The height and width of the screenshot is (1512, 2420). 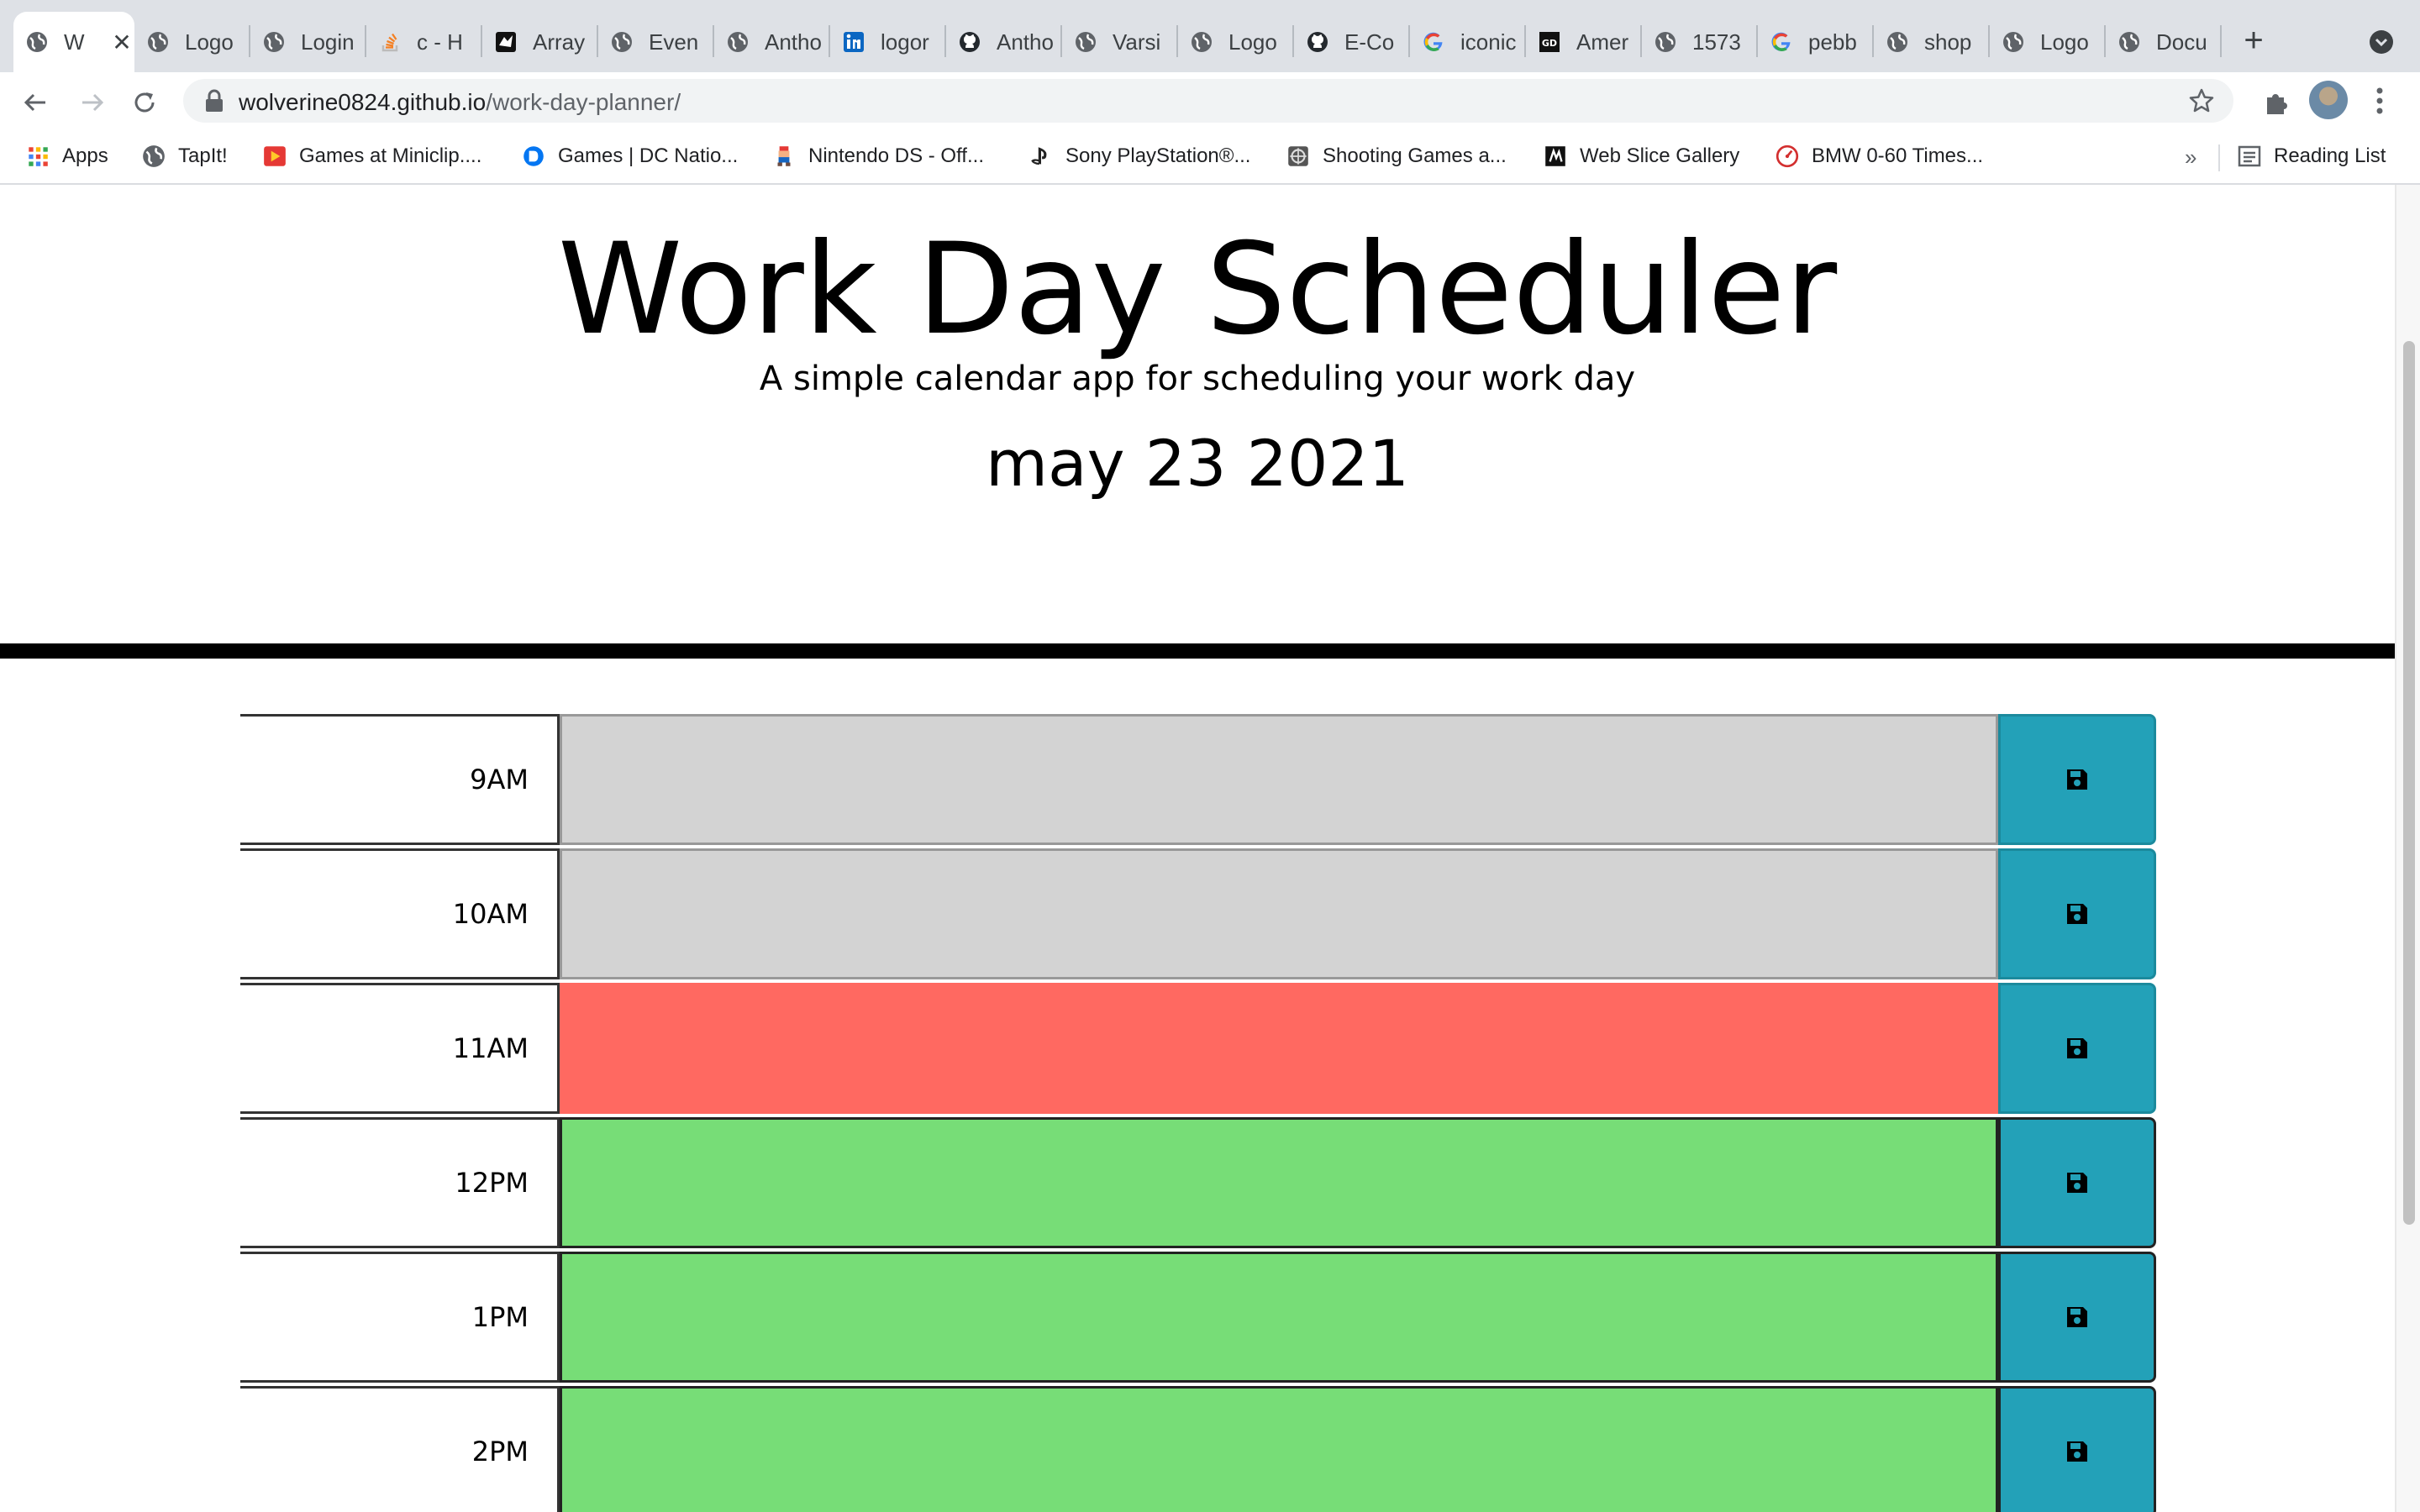 What do you see at coordinates (1816, 42) in the screenshot?
I see `browser-tab: pebb` at bounding box center [1816, 42].